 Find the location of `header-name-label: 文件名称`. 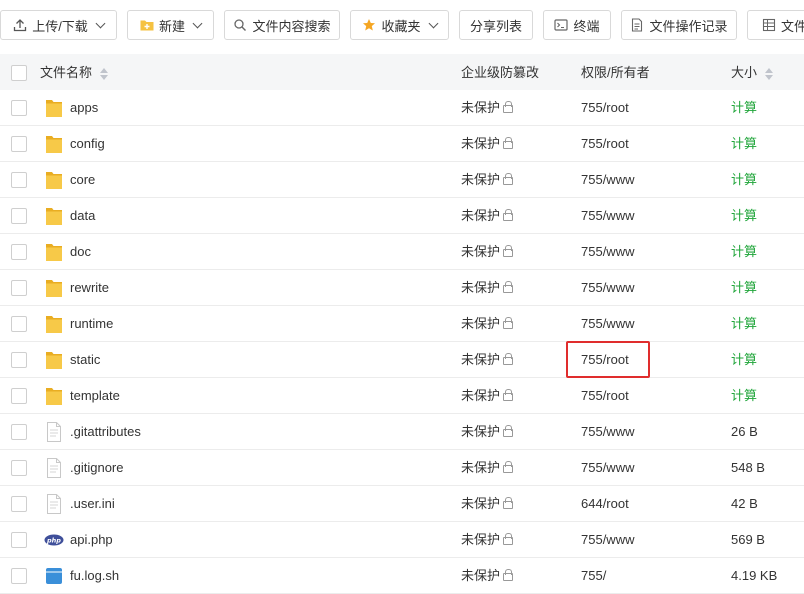

header-name-label: 文件名称 is located at coordinates (66, 72).